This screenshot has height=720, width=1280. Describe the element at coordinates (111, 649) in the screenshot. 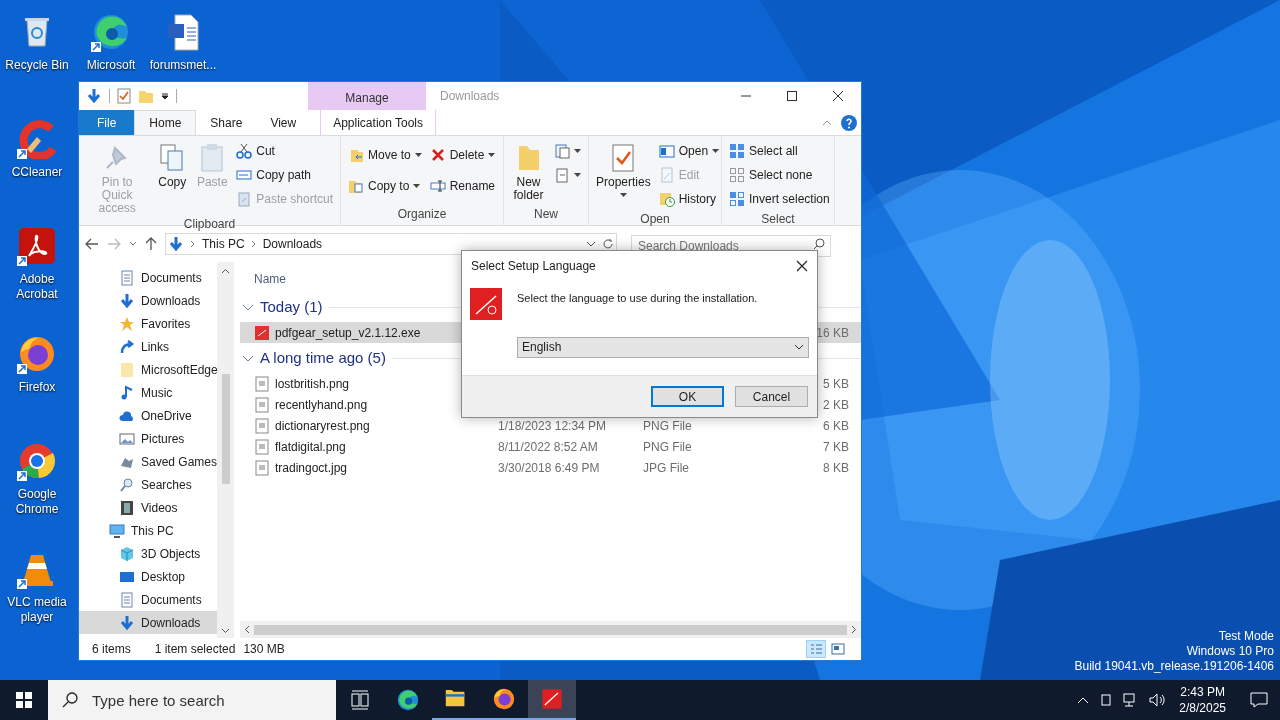

I see `status-text: 6 items` at that location.